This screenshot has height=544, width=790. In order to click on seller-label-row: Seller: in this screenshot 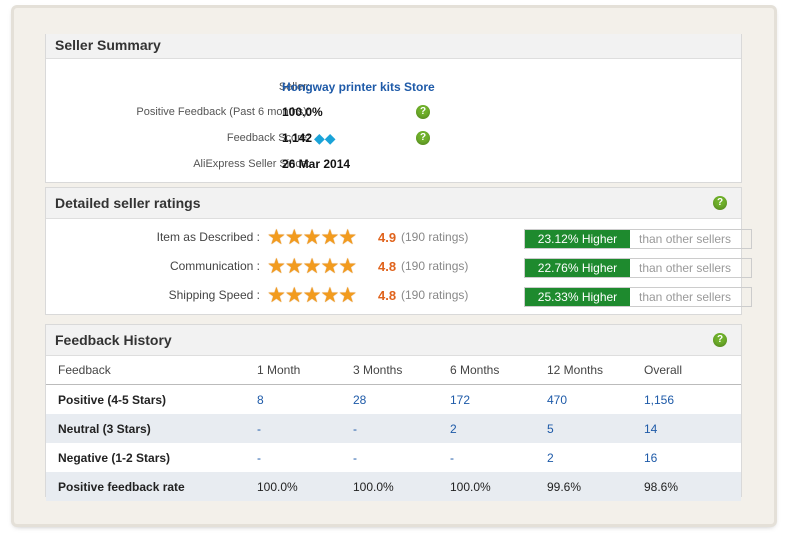, I will do `click(178, 87)`.